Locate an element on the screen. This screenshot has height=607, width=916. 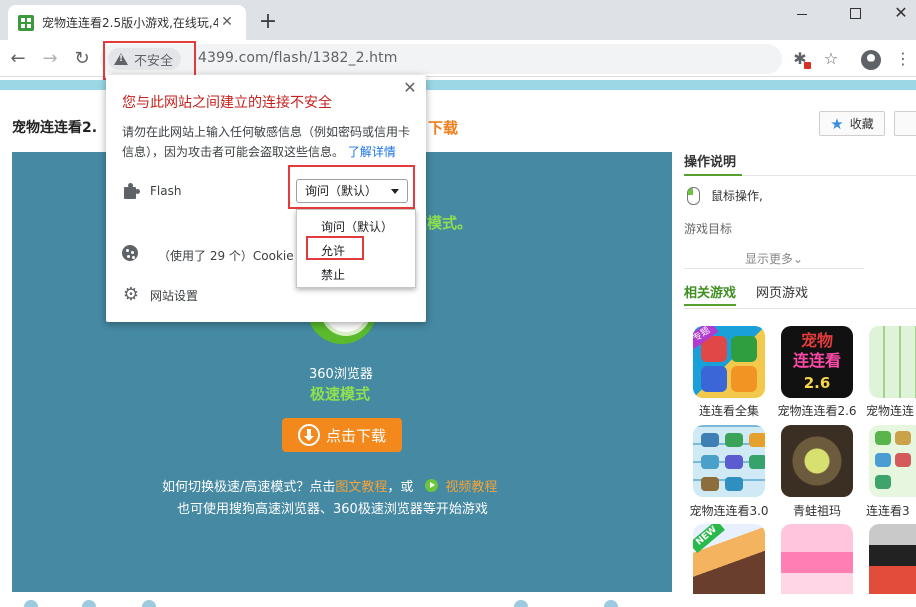
game-label: 宠物连连看3.0 is located at coordinates (729, 510).